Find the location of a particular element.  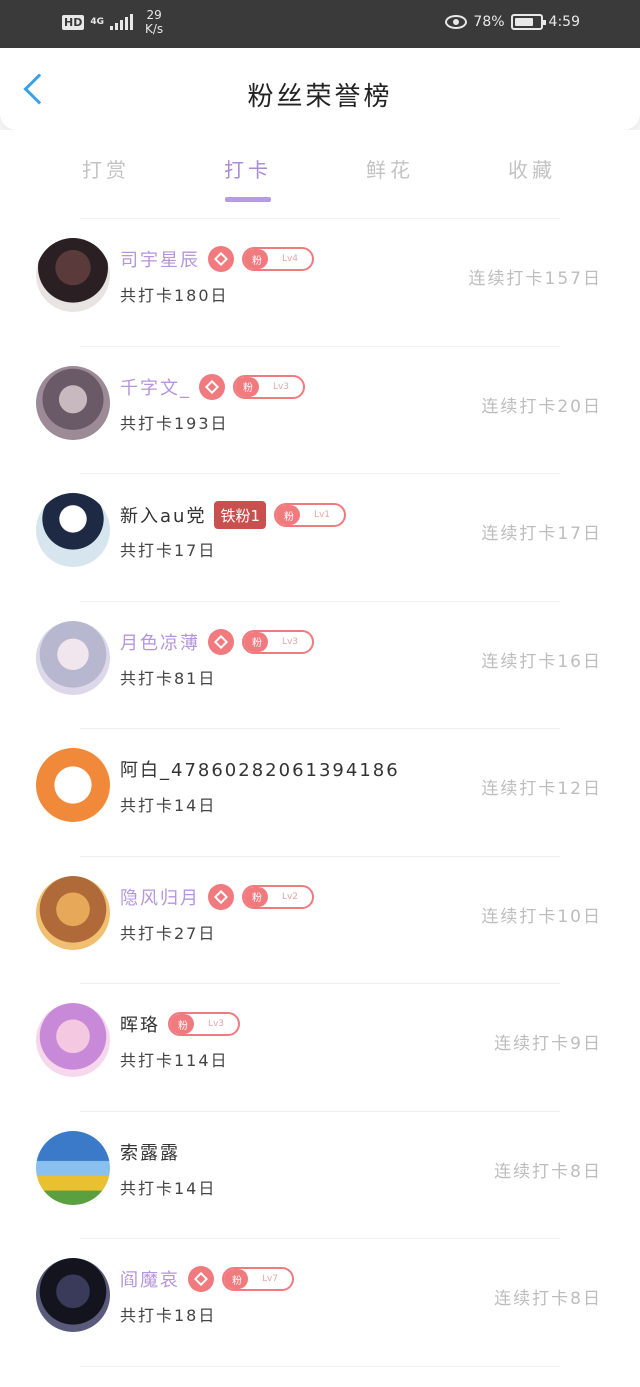

list-item: 司宇星辰 粉 Lv4 共打卡180日 连续打卡157日 is located at coordinates (320, 282).